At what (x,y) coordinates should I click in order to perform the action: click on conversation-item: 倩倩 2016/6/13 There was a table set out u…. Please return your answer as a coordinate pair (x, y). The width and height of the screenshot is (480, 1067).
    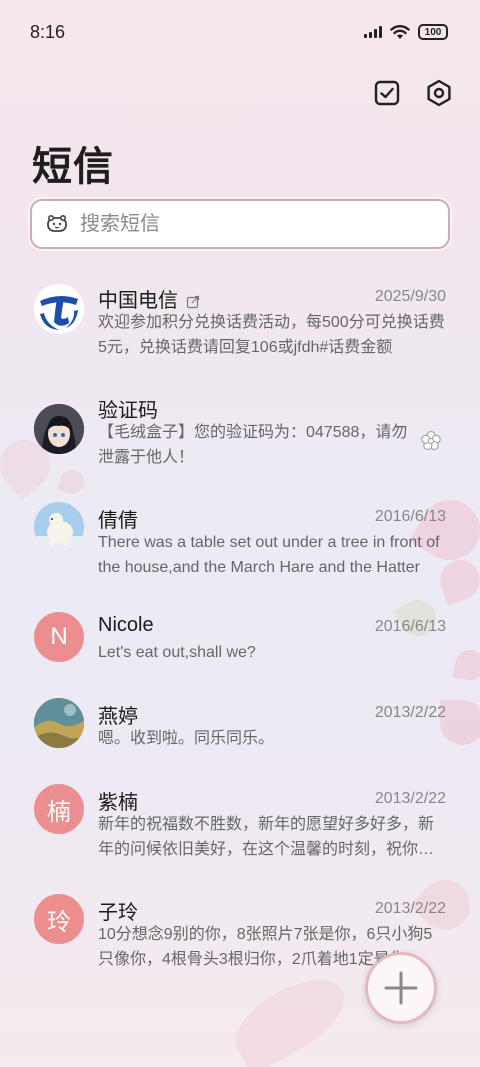
    Looking at the image, I should click on (240, 552).